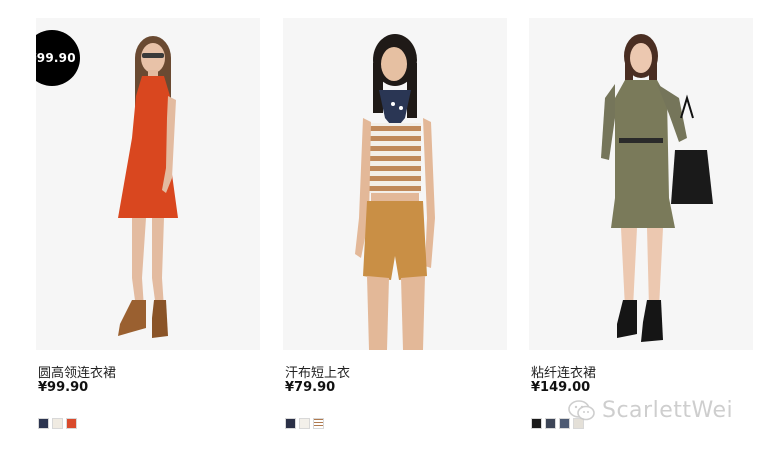 The image size is (772, 452). Describe the element at coordinates (77, 371) in the screenshot. I see `product-name: 圆高领连衣裙` at that location.